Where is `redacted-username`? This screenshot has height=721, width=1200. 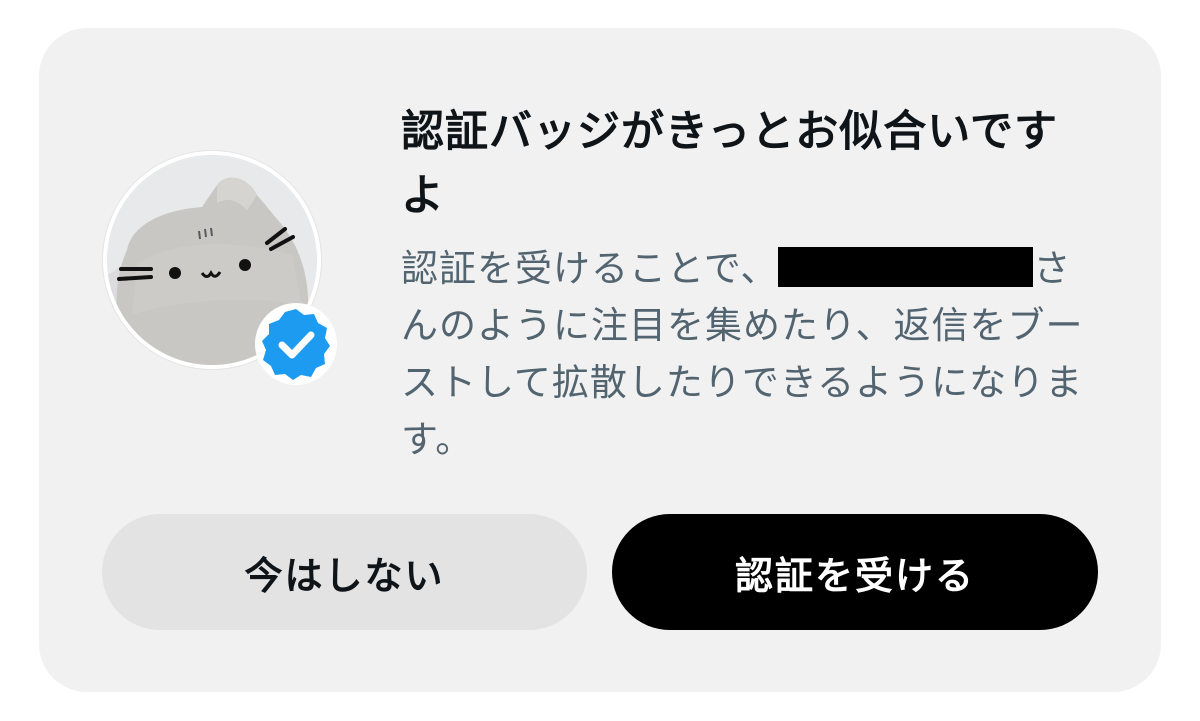 redacted-username is located at coordinates (906, 267).